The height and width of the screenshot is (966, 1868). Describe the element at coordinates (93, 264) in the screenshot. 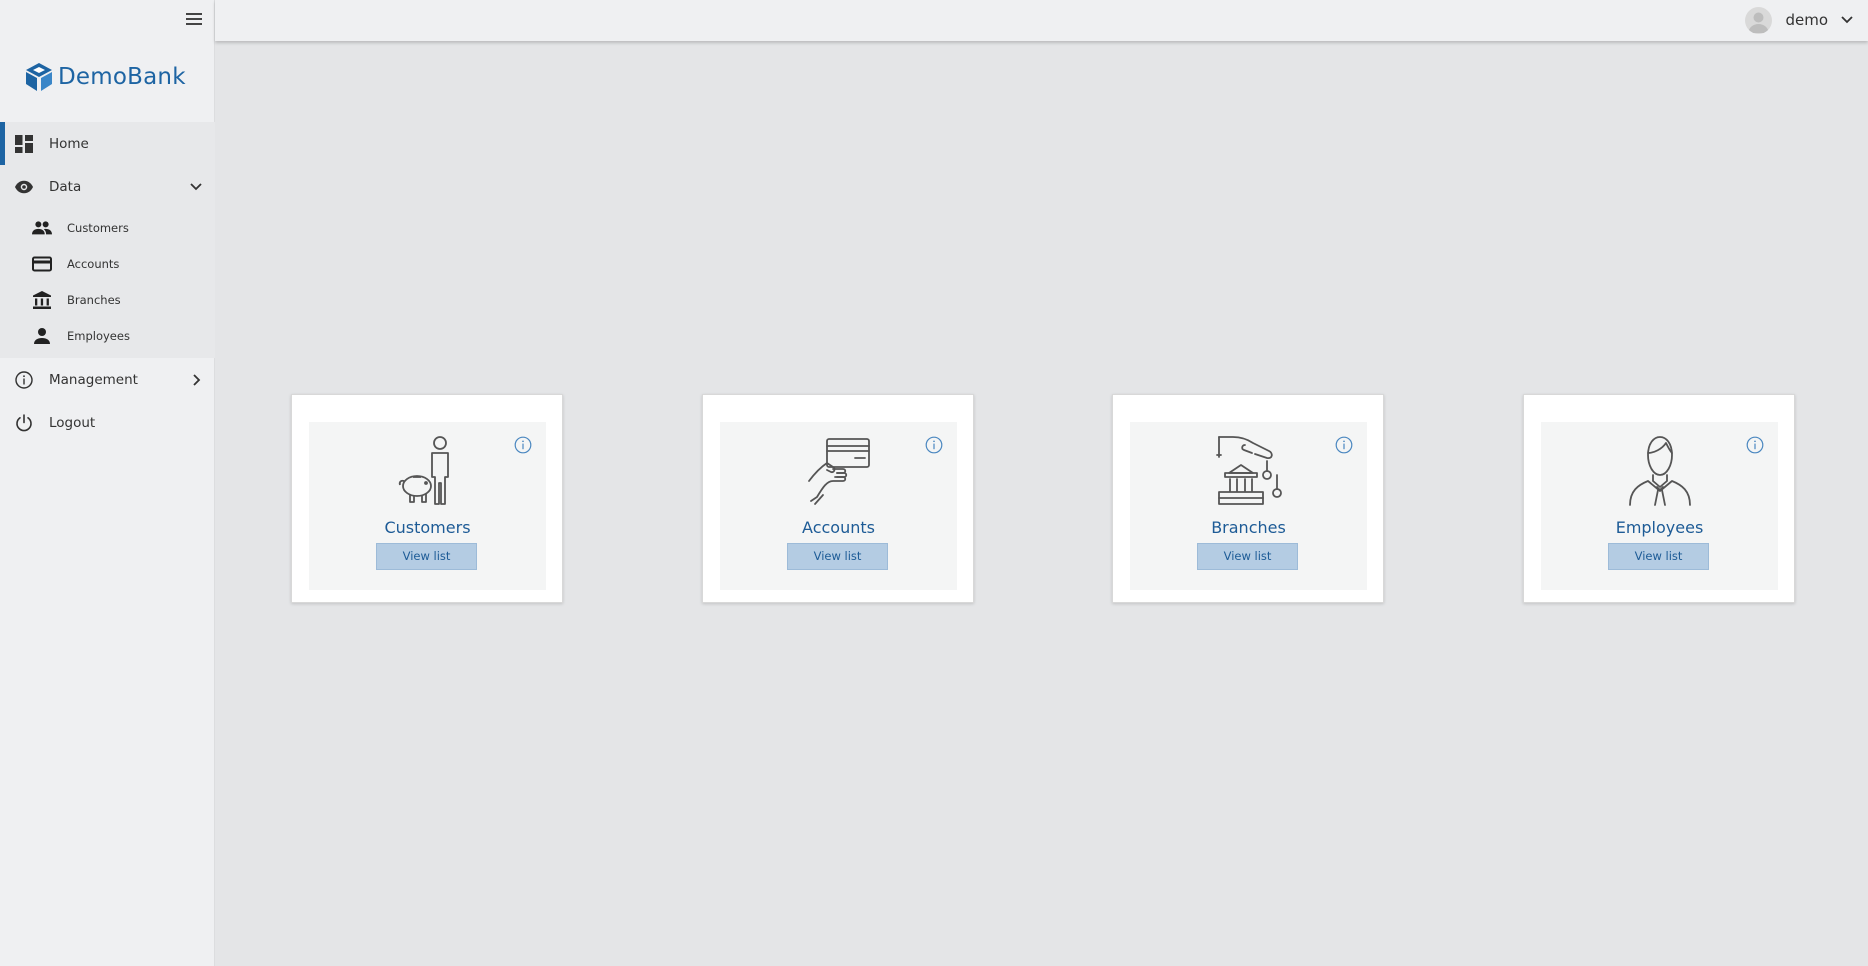

I see `sidebar-item-label: Accounts` at that location.